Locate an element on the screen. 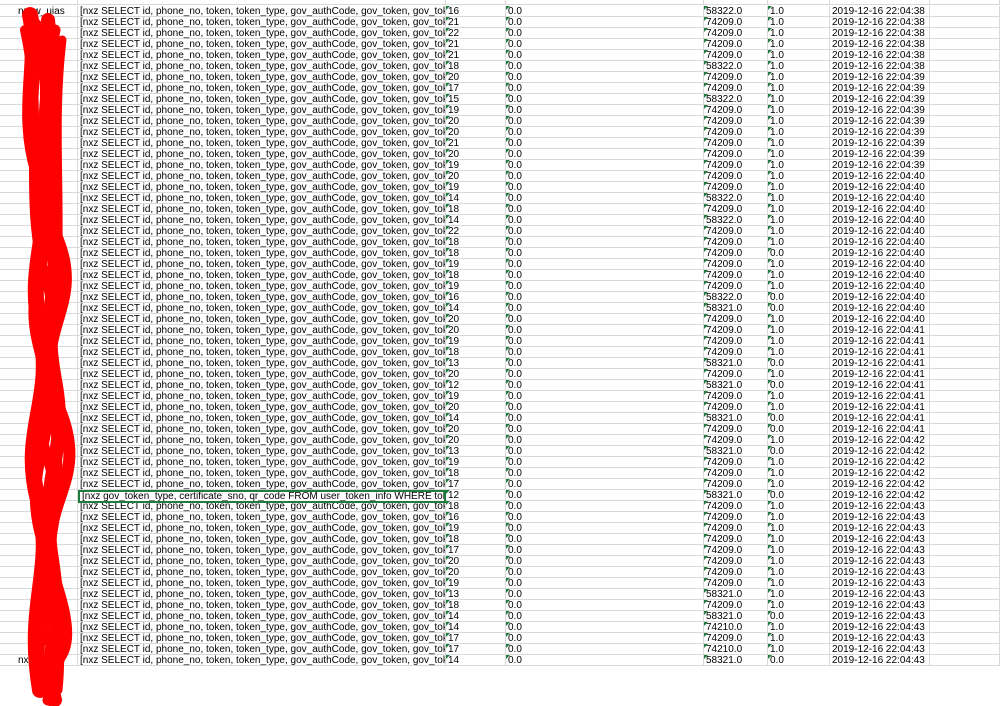 The image size is (1000, 706). cell-duration: 13 is located at coordinates (476, 594).